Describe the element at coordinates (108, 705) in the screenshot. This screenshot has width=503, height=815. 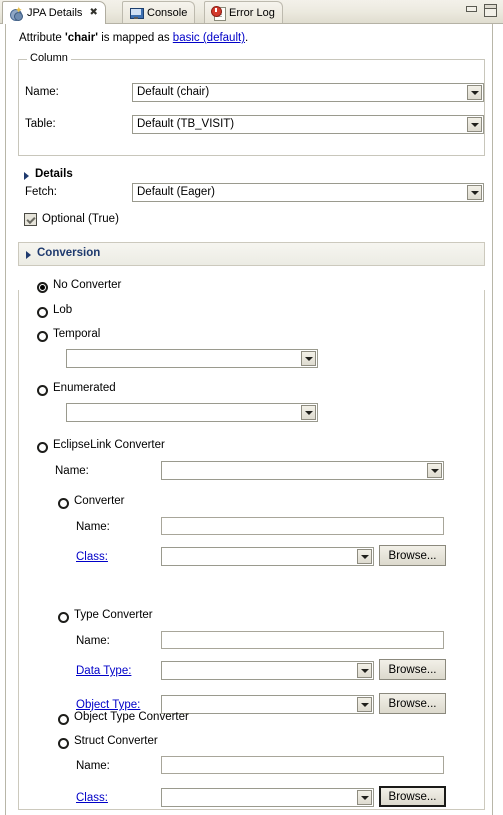
I see `object-type-link: Object Type:` at that location.